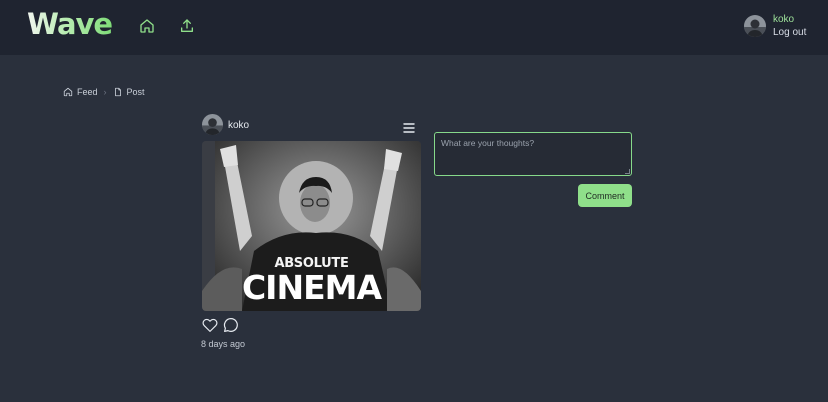  Describe the element at coordinates (311, 287) in the screenshot. I see `image-caption-large: CINEMA` at that location.